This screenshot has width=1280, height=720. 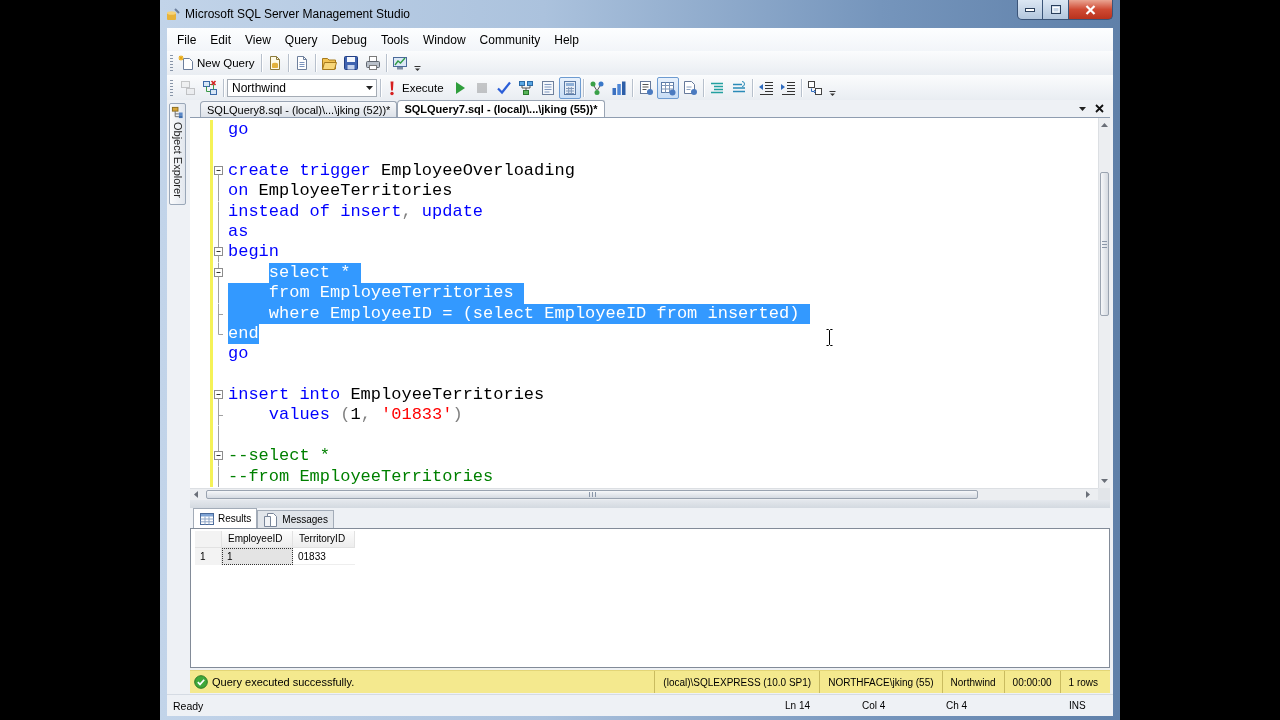 What do you see at coordinates (187, 39) in the screenshot?
I see `menu-item: File` at bounding box center [187, 39].